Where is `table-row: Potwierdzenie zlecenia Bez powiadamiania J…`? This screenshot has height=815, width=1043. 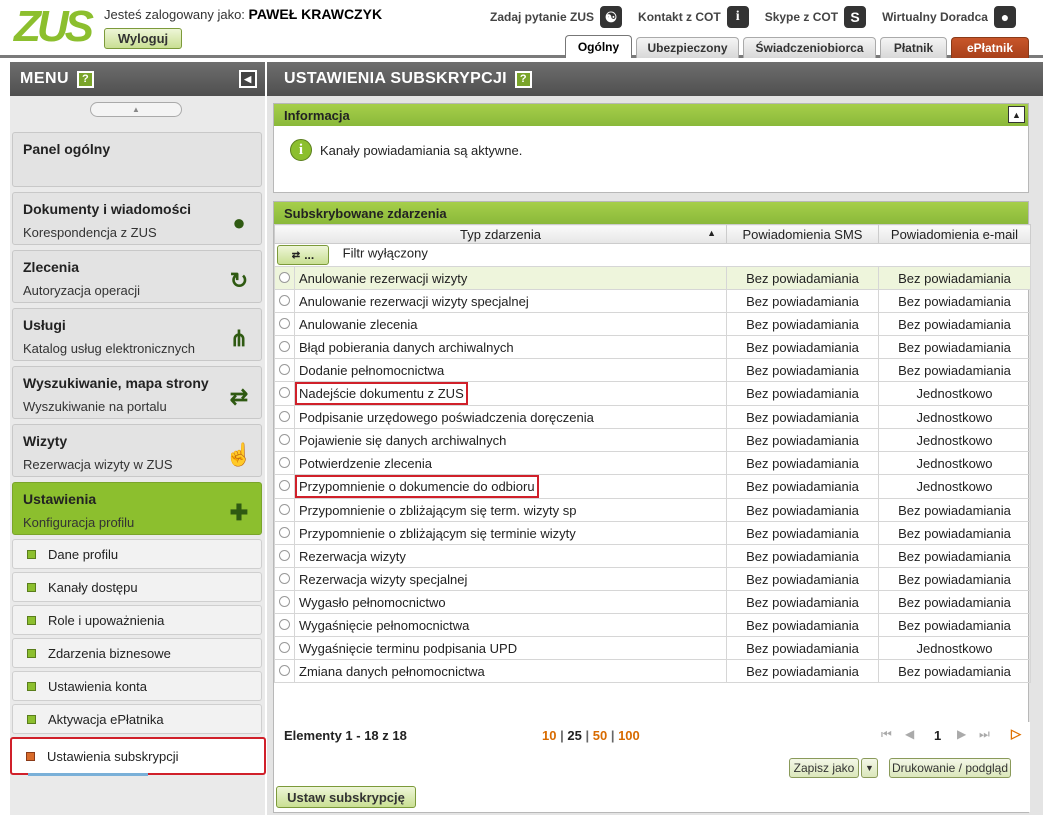 table-row: Potwierdzenie zlecenia Bez powiadamiania J… is located at coordinates (652, 463).